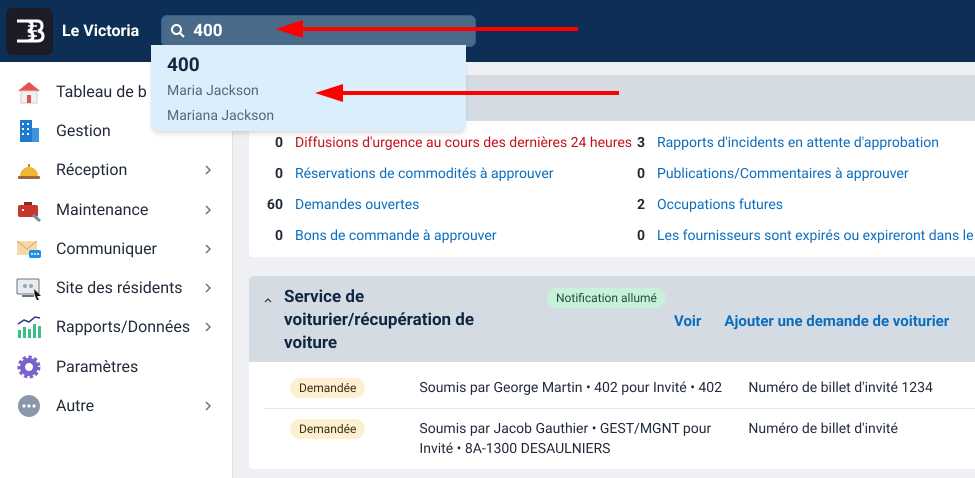 The image size is (975, 478). Describe the element at coordinates (29, 31) in the screenshot. I see `logo-icon` at that location.